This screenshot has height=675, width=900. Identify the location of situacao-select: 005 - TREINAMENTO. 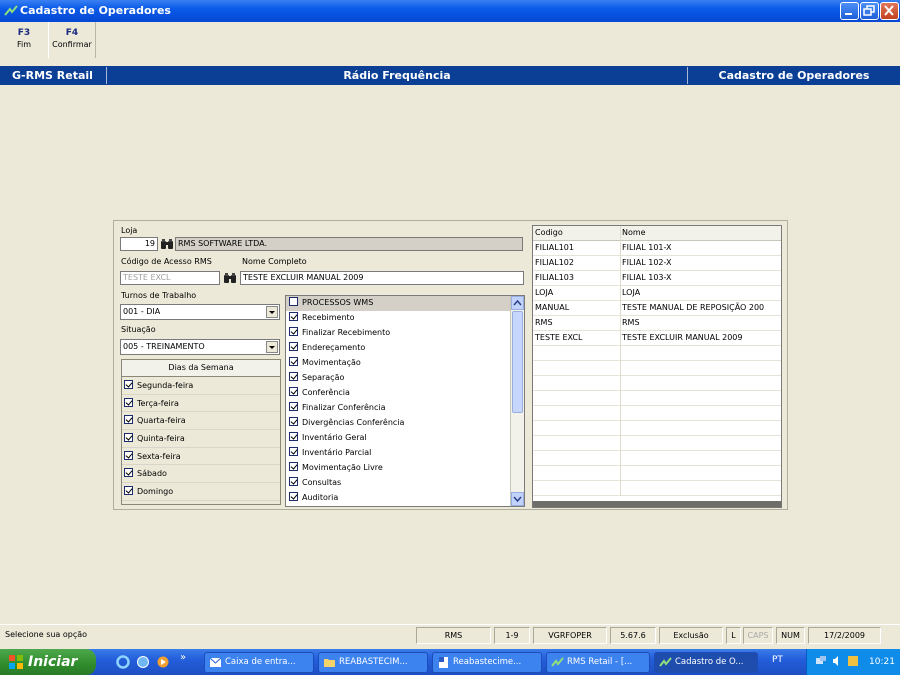
(200, 347).